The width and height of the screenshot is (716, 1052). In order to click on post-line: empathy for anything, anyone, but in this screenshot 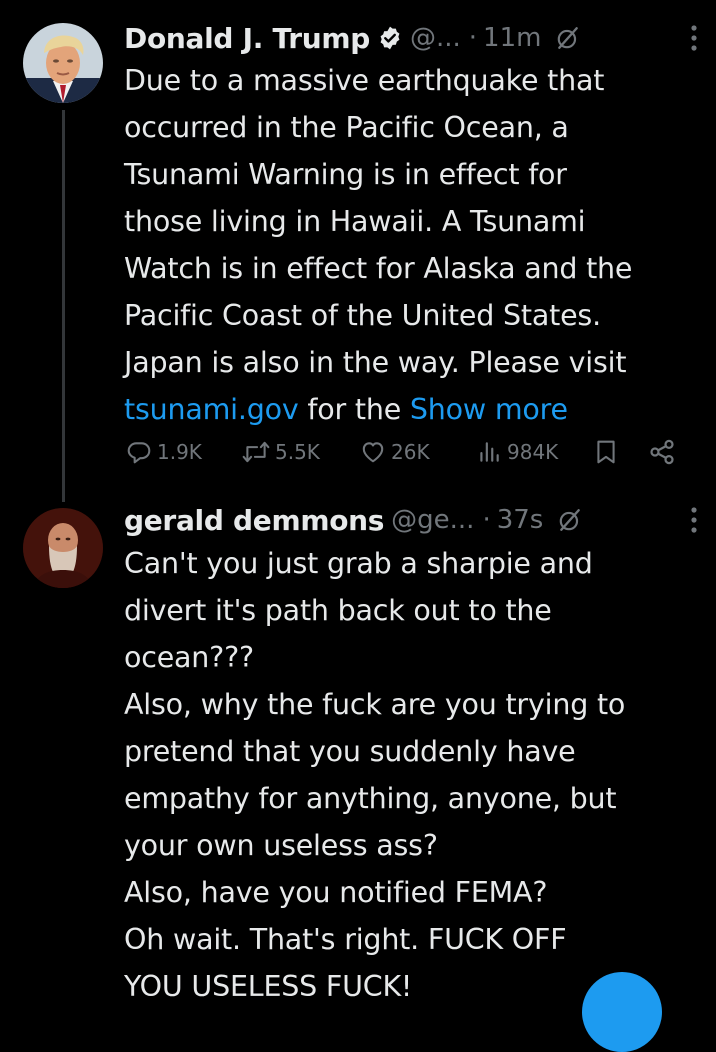, I will do `click(370, 798)`.